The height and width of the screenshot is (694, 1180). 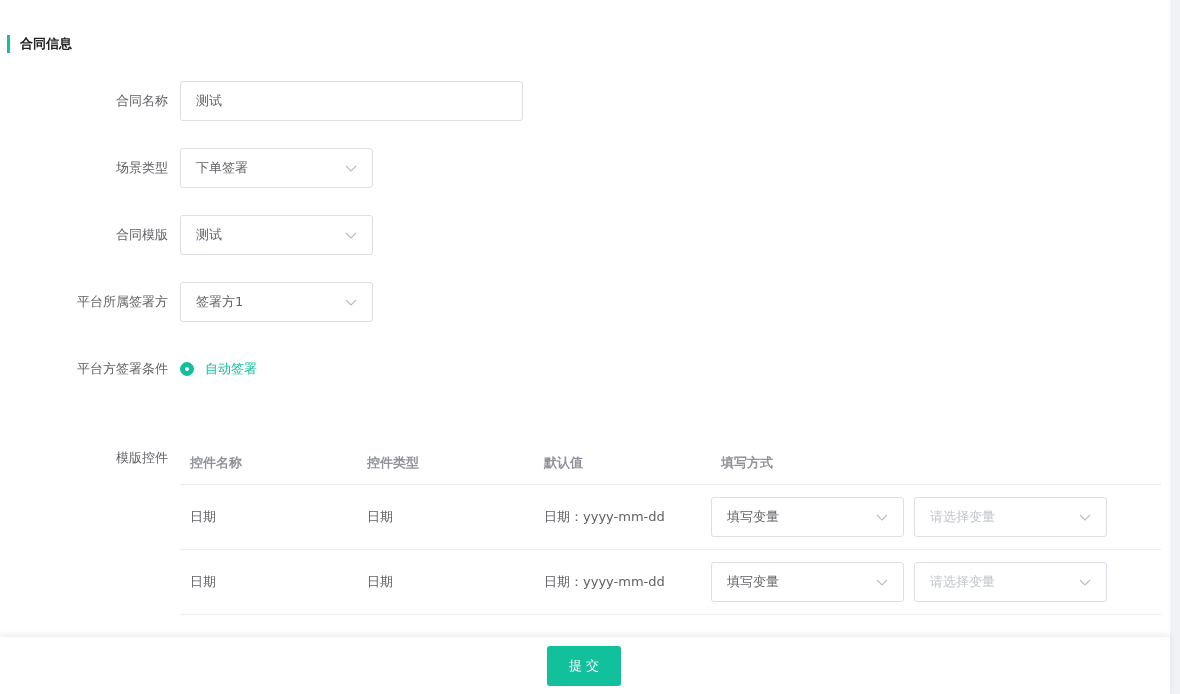 What do you see at coordinates (142, 235) in the screenshot?
I see `field-label: 合同模版` at bounding box center [142, 235].